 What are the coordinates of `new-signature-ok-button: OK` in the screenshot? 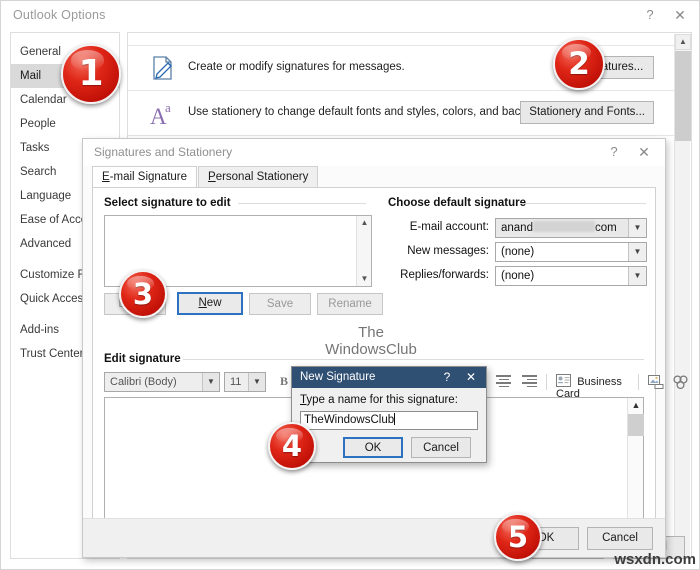 It's located at (373, 447).